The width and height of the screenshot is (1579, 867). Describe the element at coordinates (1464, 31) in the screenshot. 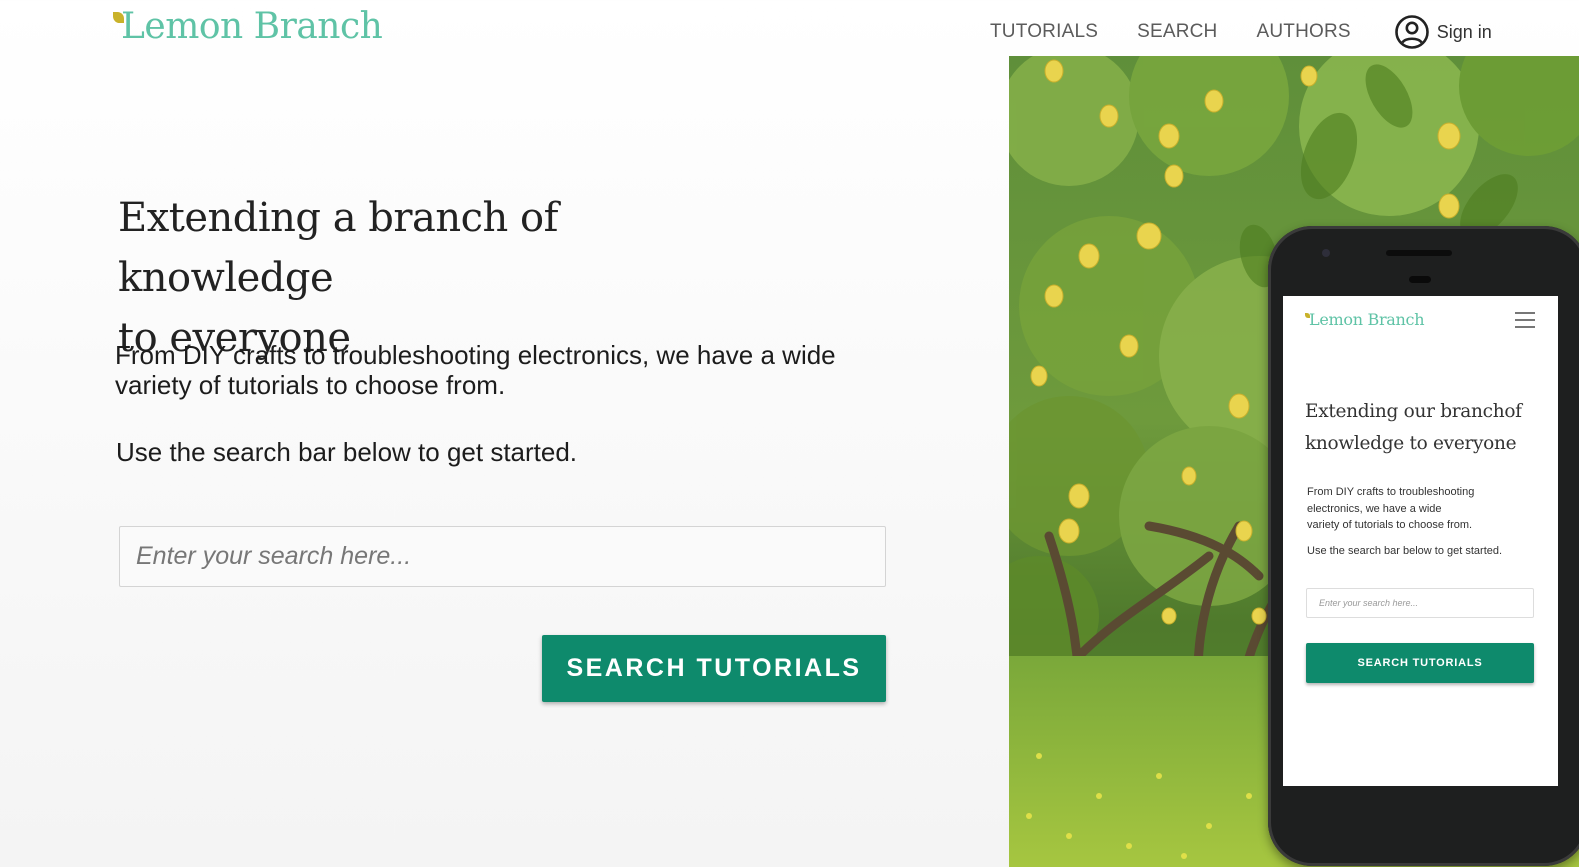

I see `sign-in-label: Sign in` at that location.